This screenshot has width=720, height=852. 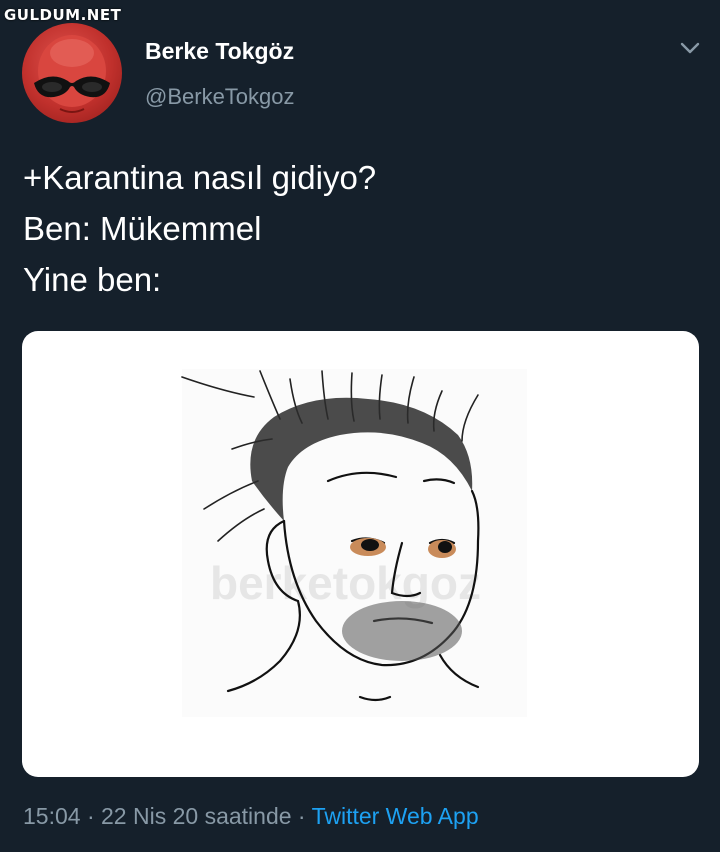 What do you see at coordinates (142, 228) in the screenshot?
I see `tweet-line: Ben: Mükemmel` at bounding box center [142, 228].